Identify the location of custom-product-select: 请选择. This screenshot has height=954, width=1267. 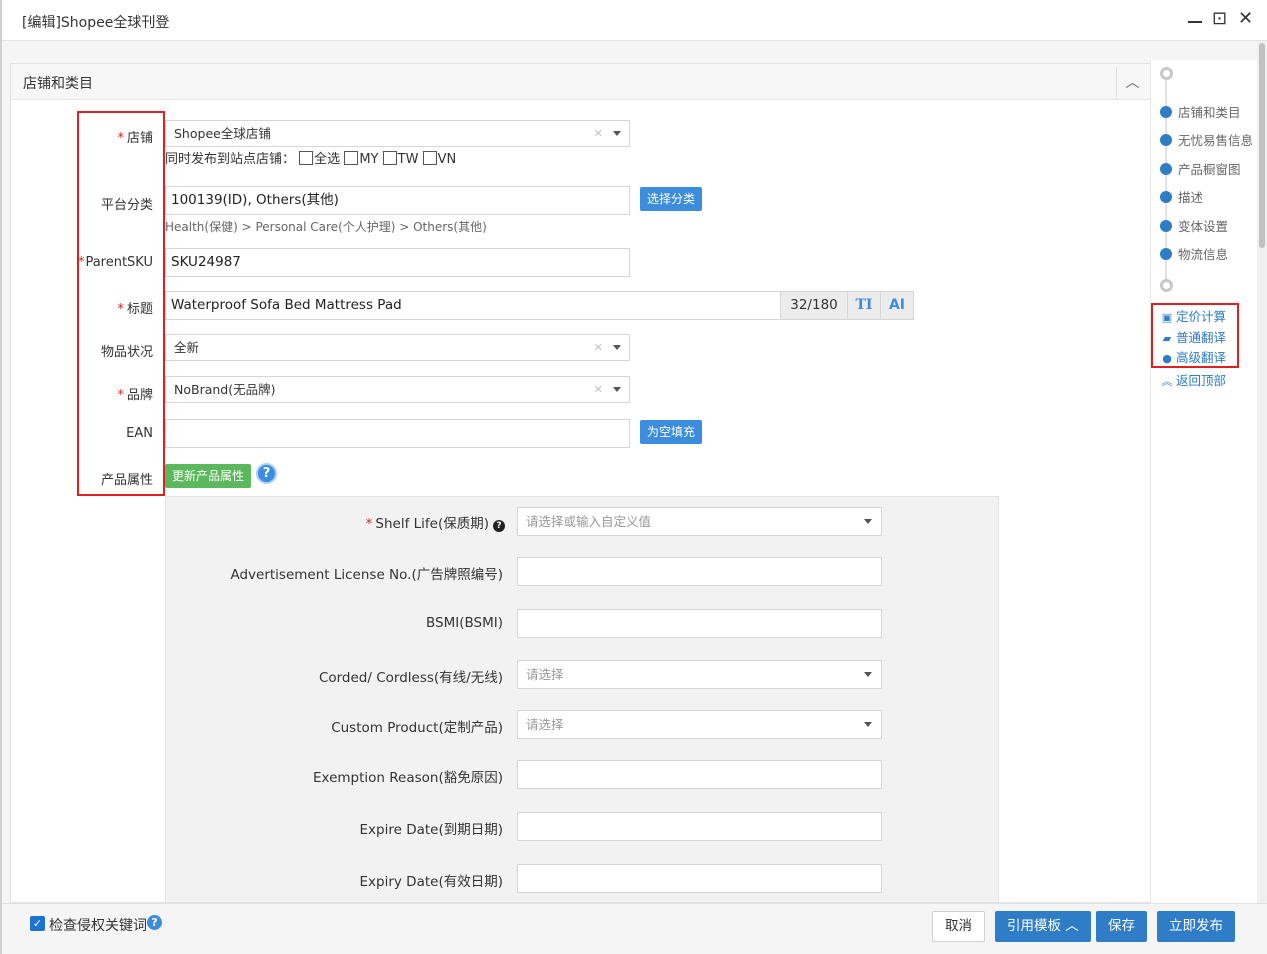
(699, 724).